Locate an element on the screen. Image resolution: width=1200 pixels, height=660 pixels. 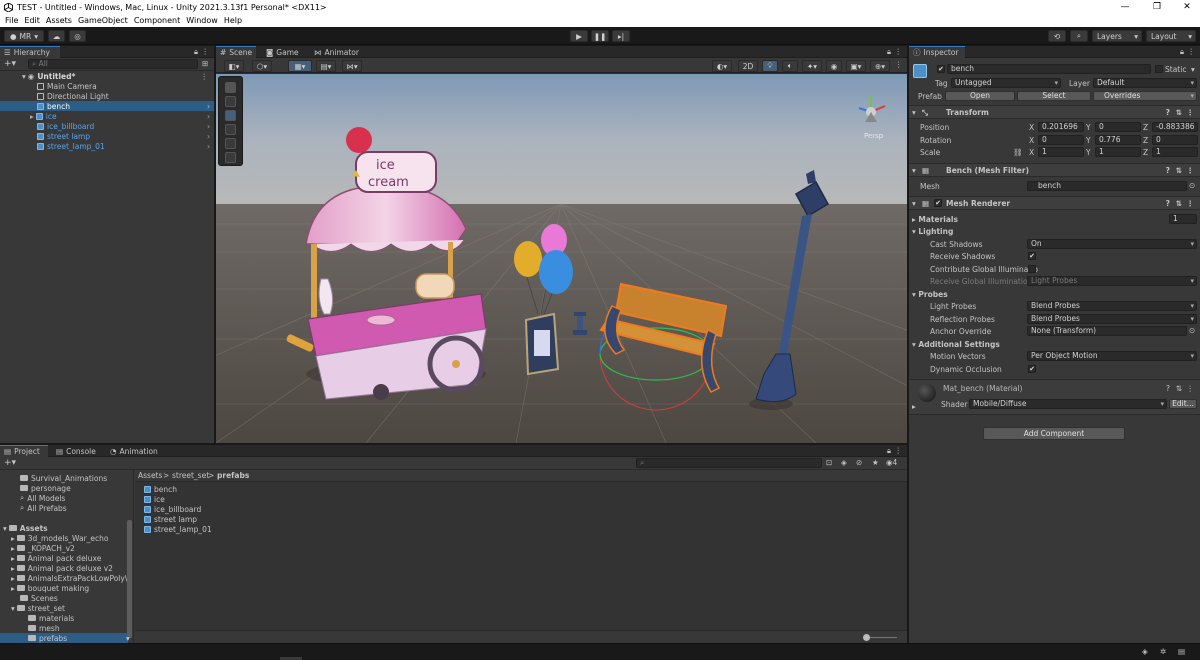
hierarchy-item: Directional Light is located at coordinates (107, 96).